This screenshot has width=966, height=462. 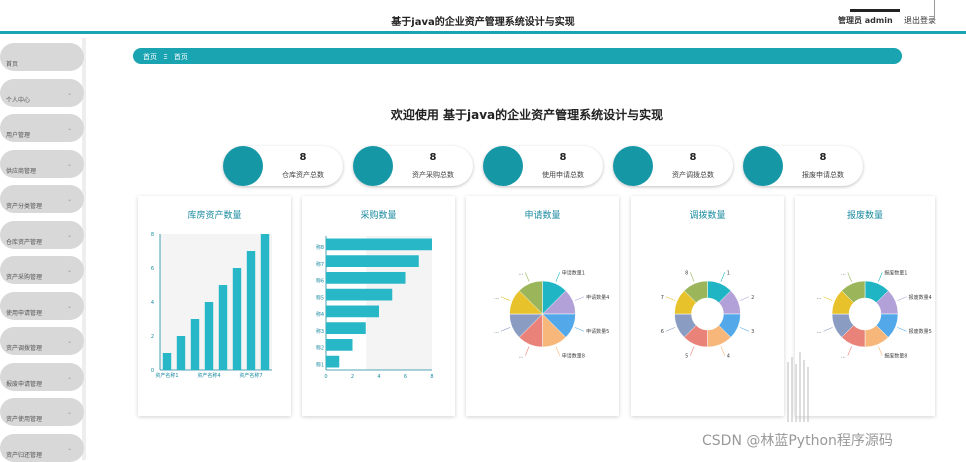 I want to click on x-tick-label: 资产名称7, so click(x=250, y=375).